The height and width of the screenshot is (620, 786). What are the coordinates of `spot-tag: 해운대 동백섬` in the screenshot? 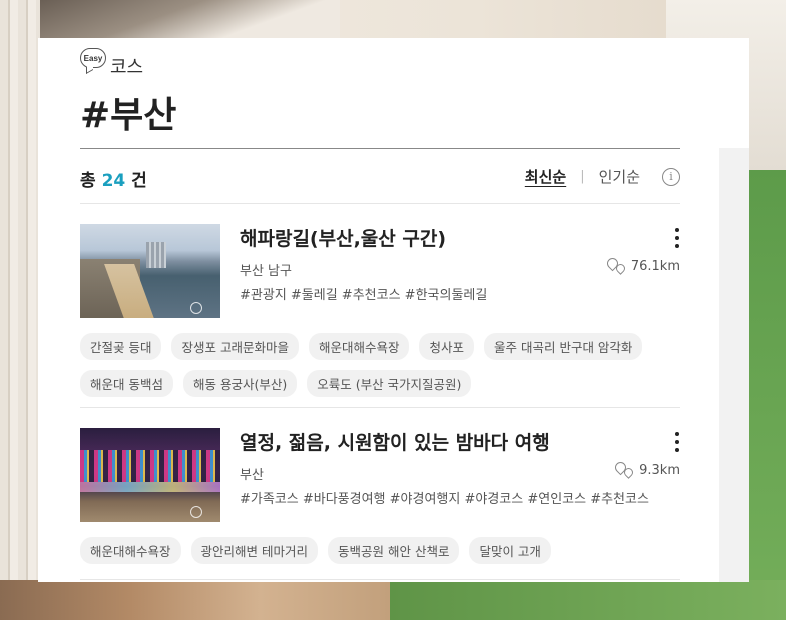 It's located at (126, 383).